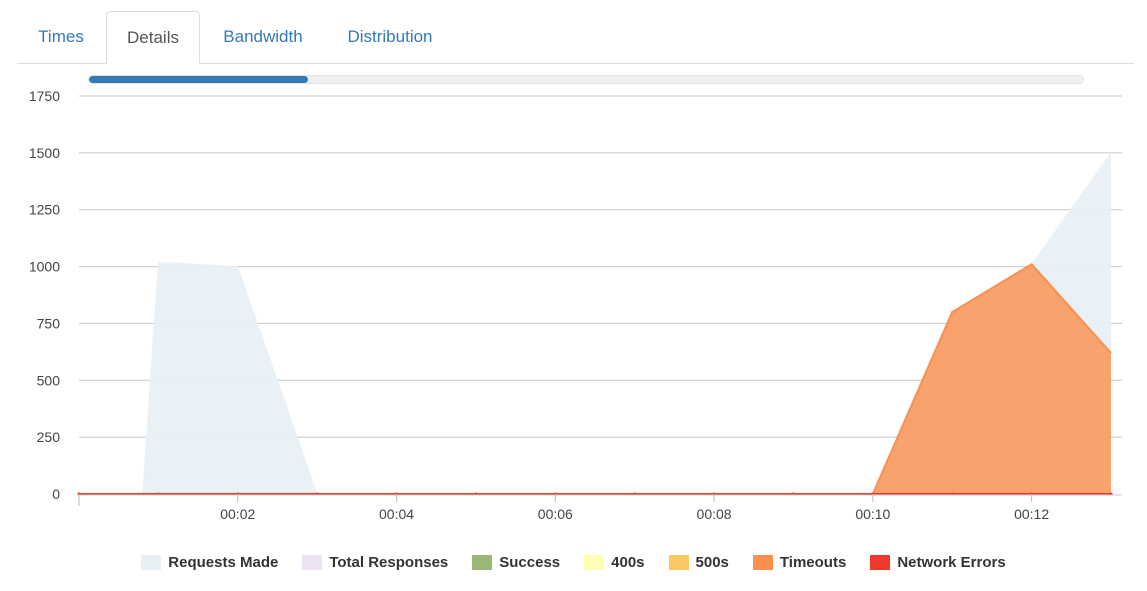 The image size is (1147, 591). I want to click on y-tick-label: 750, so click(49, 323).